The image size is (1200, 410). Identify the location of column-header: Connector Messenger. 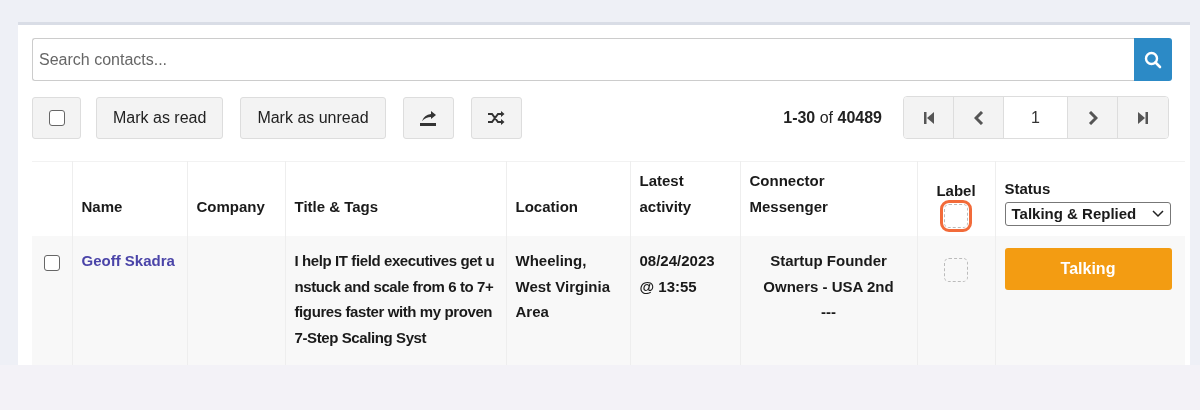
(789, 194).